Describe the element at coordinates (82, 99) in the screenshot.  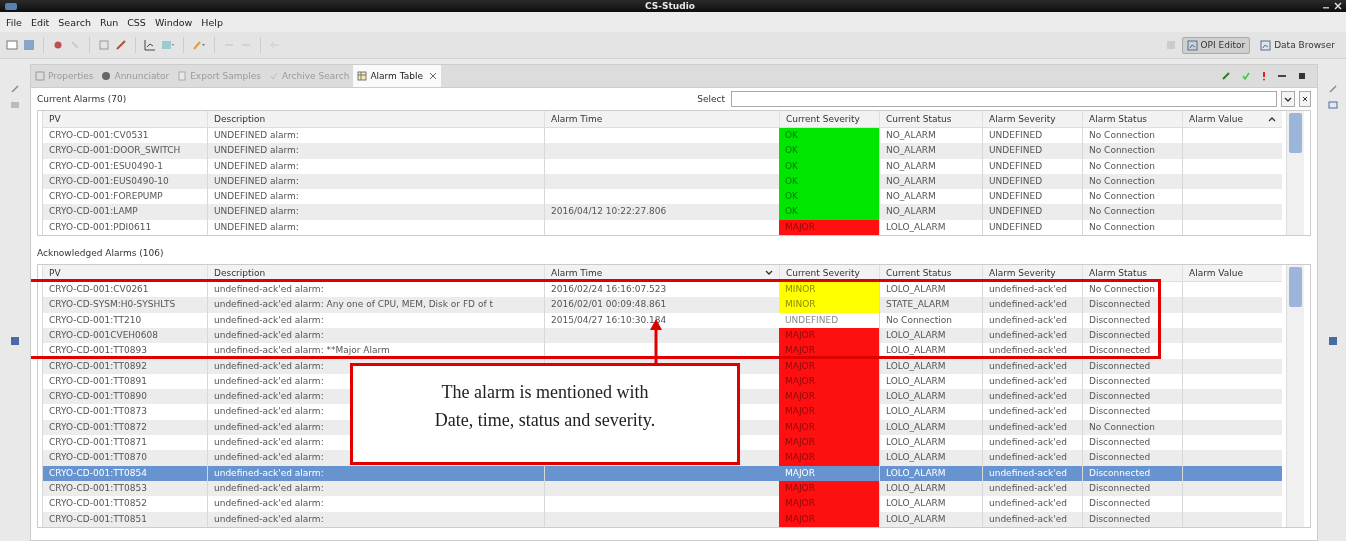
I see `section-title: Current Alarms (70)` at that location.